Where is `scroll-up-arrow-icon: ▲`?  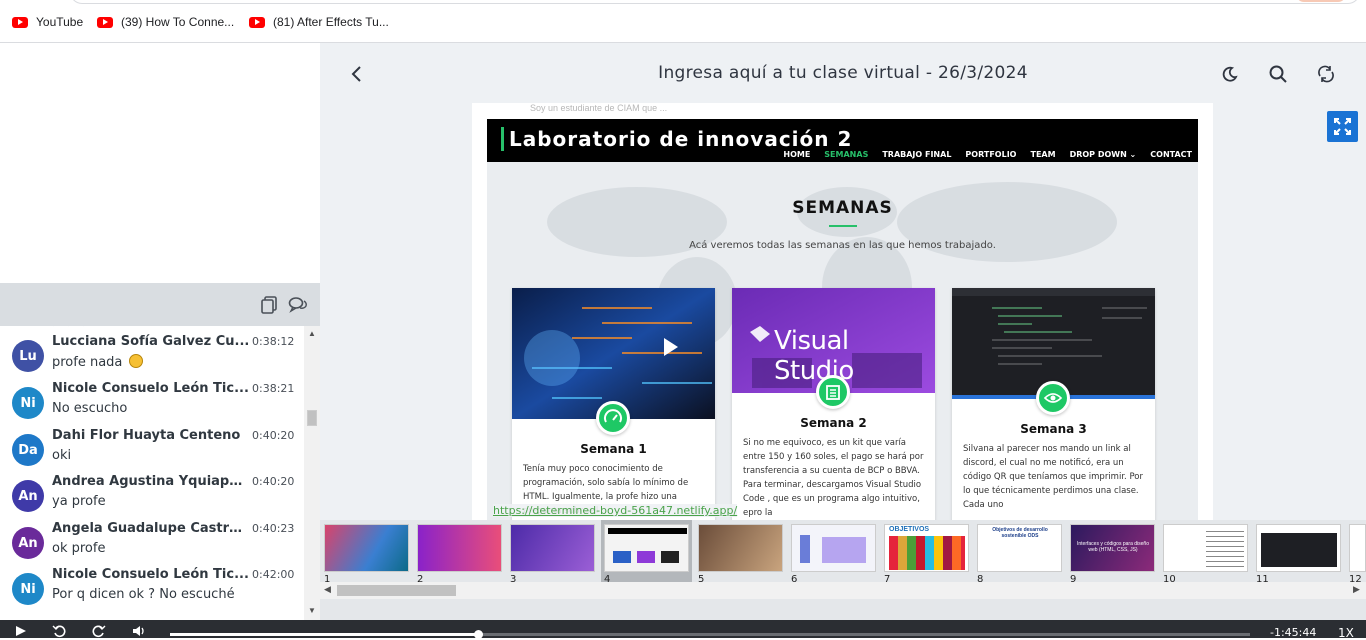
scroll-up-arrow-icon: ▲ is located at coordinates (312, 333).